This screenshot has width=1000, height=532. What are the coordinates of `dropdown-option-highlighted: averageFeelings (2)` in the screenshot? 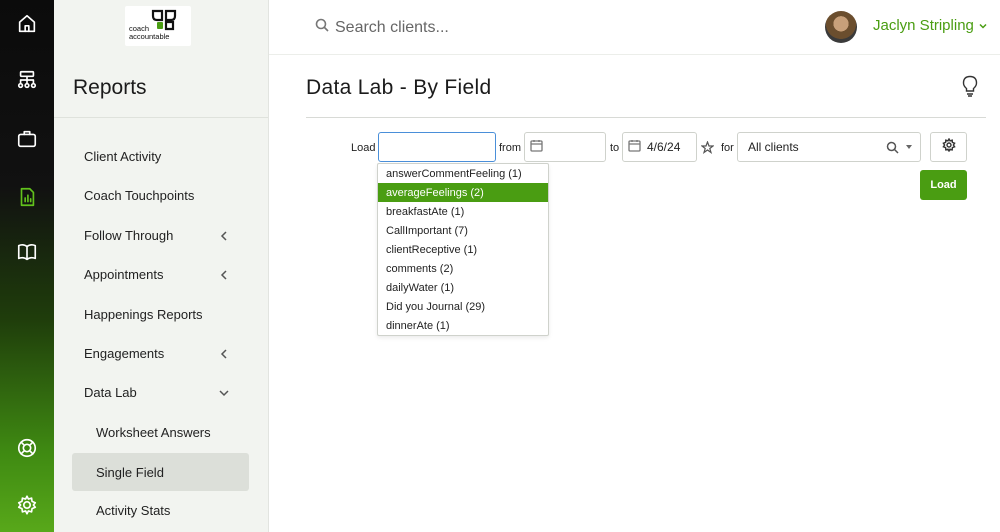 It's located at (463, 192).